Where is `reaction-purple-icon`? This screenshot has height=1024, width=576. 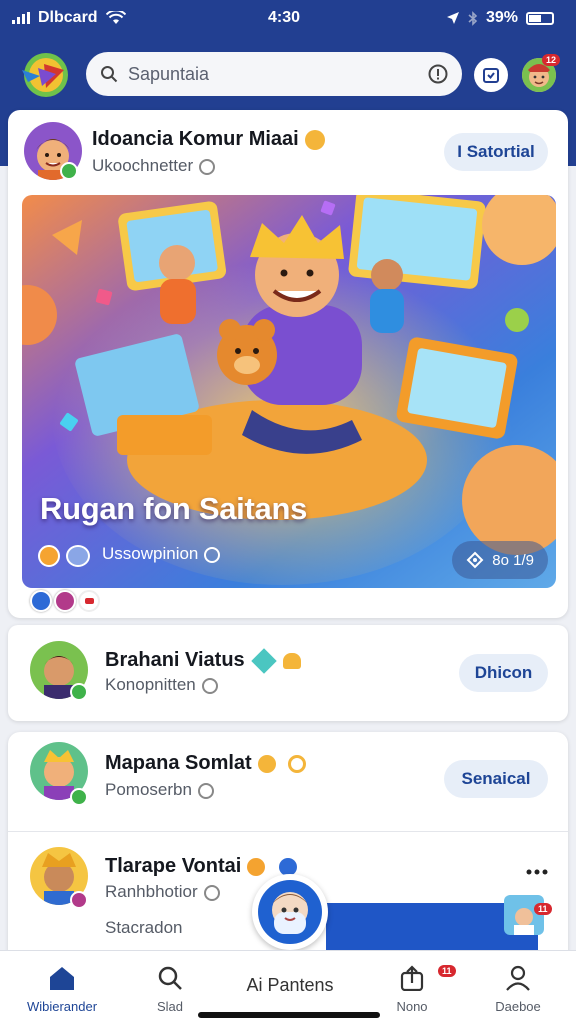 reaction-purple-icon is located at coordinates (65, 601).